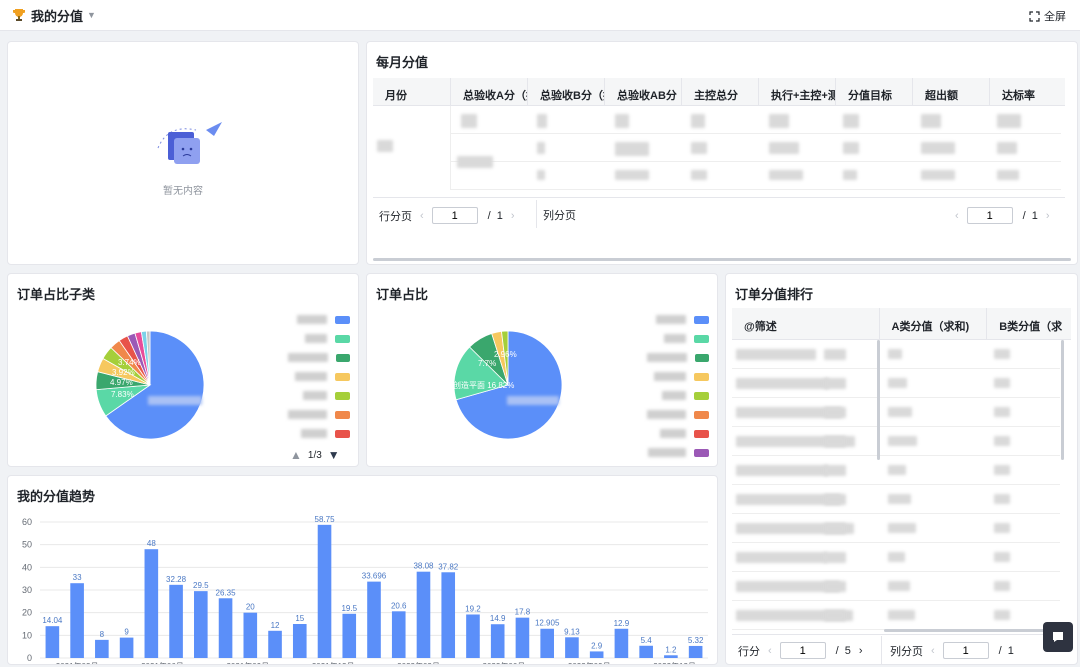  What do you see at coordinates (1047, 16) in the screenshot?
I see `fullscreen-button: 全屏` at bounding box center [1047, 16].